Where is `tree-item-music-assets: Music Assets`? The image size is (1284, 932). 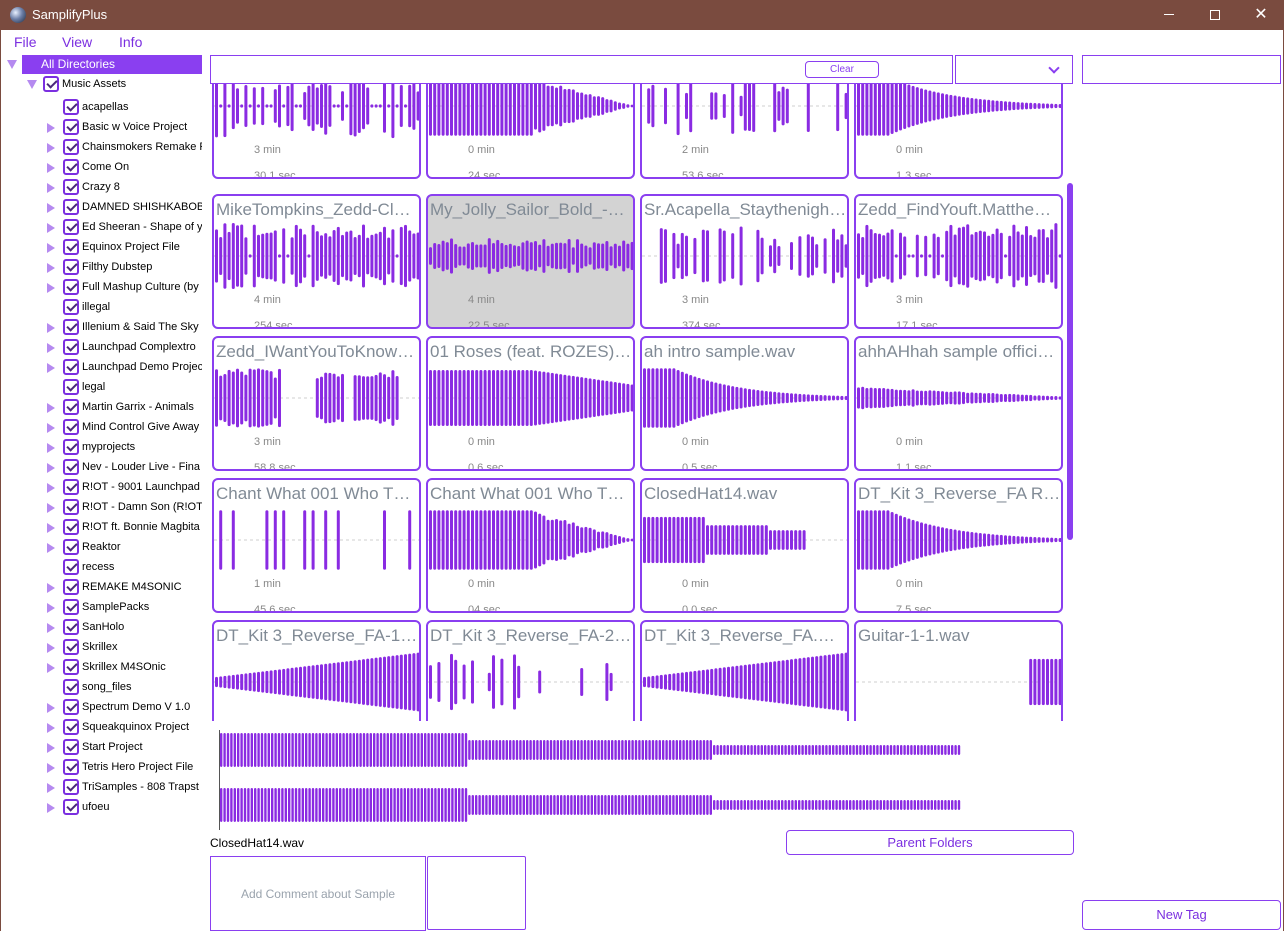 tree-item-music-assets: Music Assets is located at coordinates (94, 84).